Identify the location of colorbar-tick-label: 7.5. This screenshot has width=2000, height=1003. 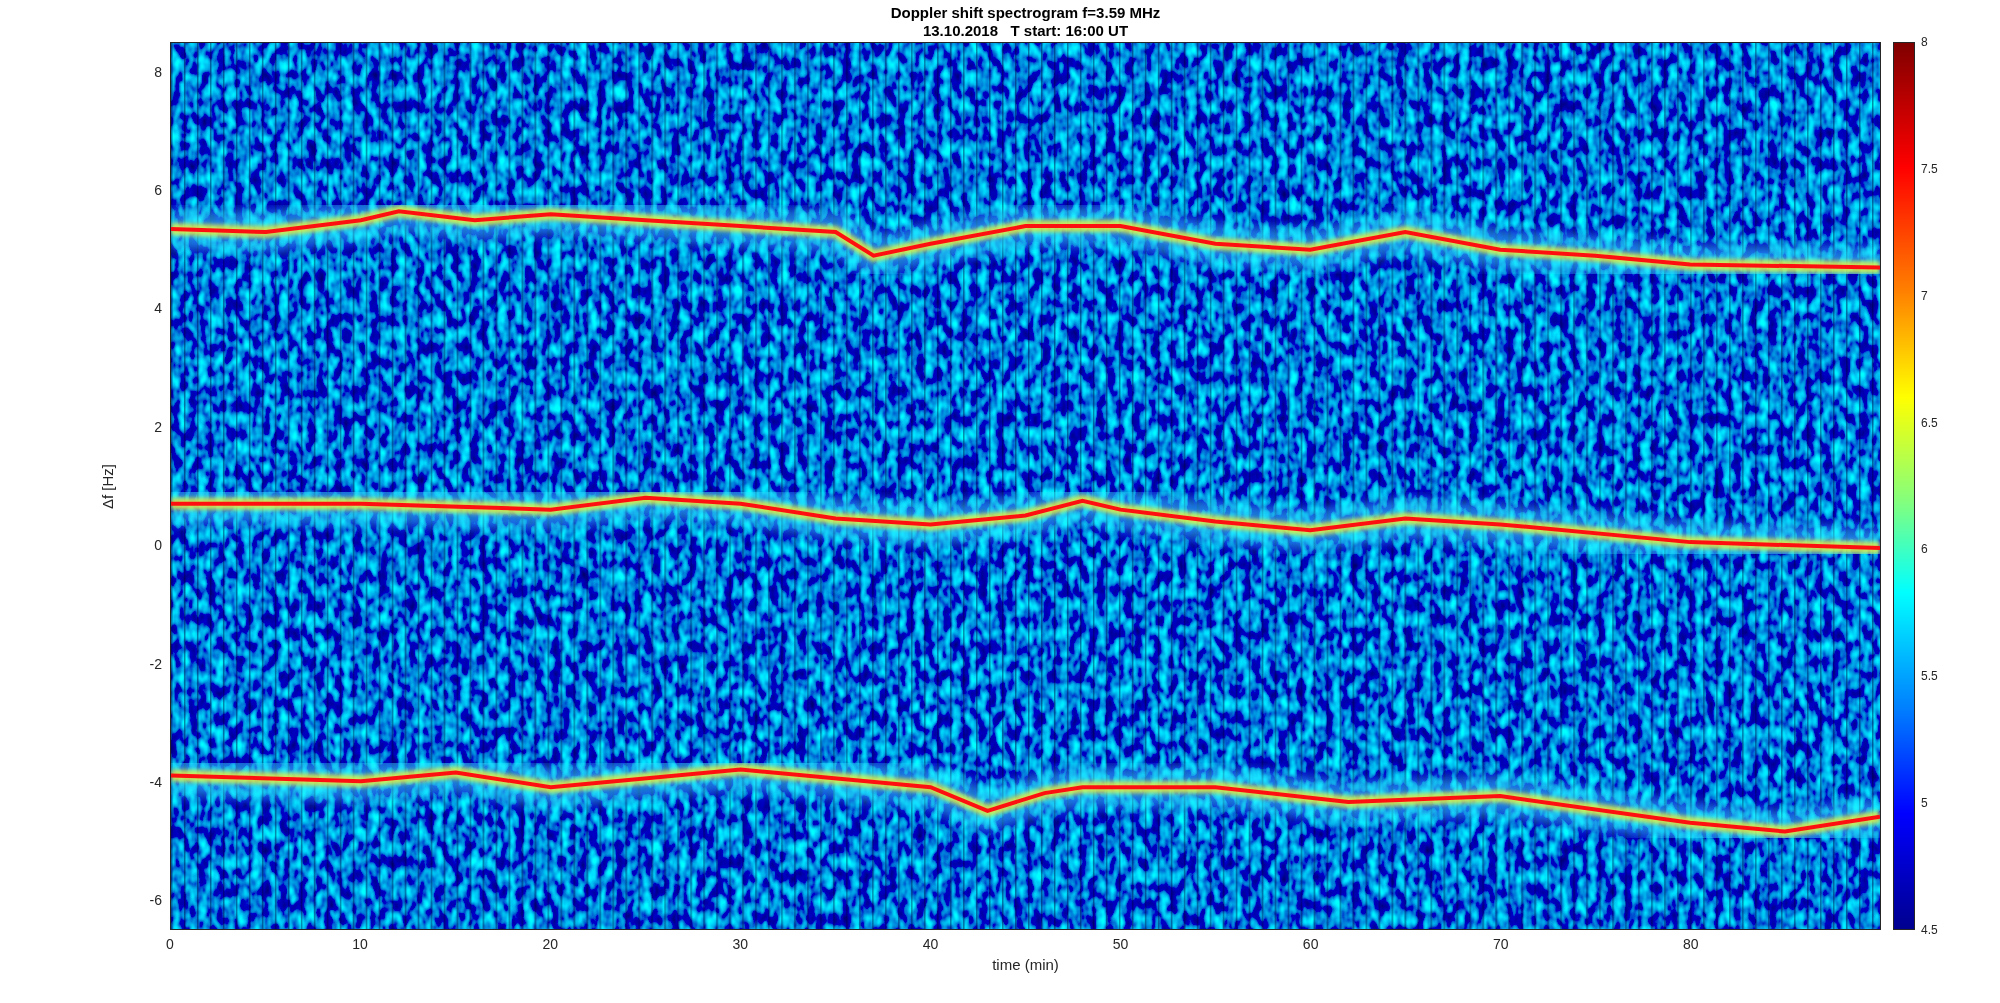
(1929, 168).